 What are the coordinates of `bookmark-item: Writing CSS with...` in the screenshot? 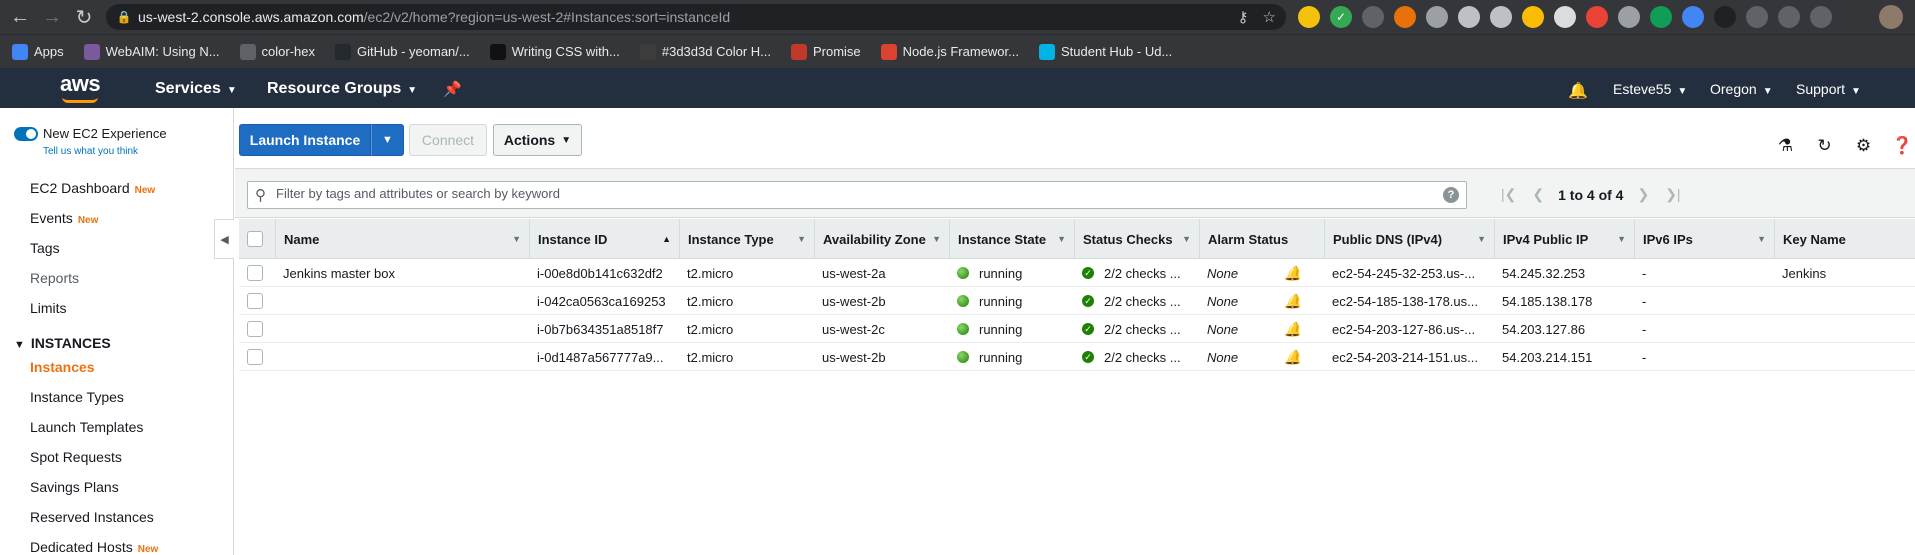 It's located at (554, 51).